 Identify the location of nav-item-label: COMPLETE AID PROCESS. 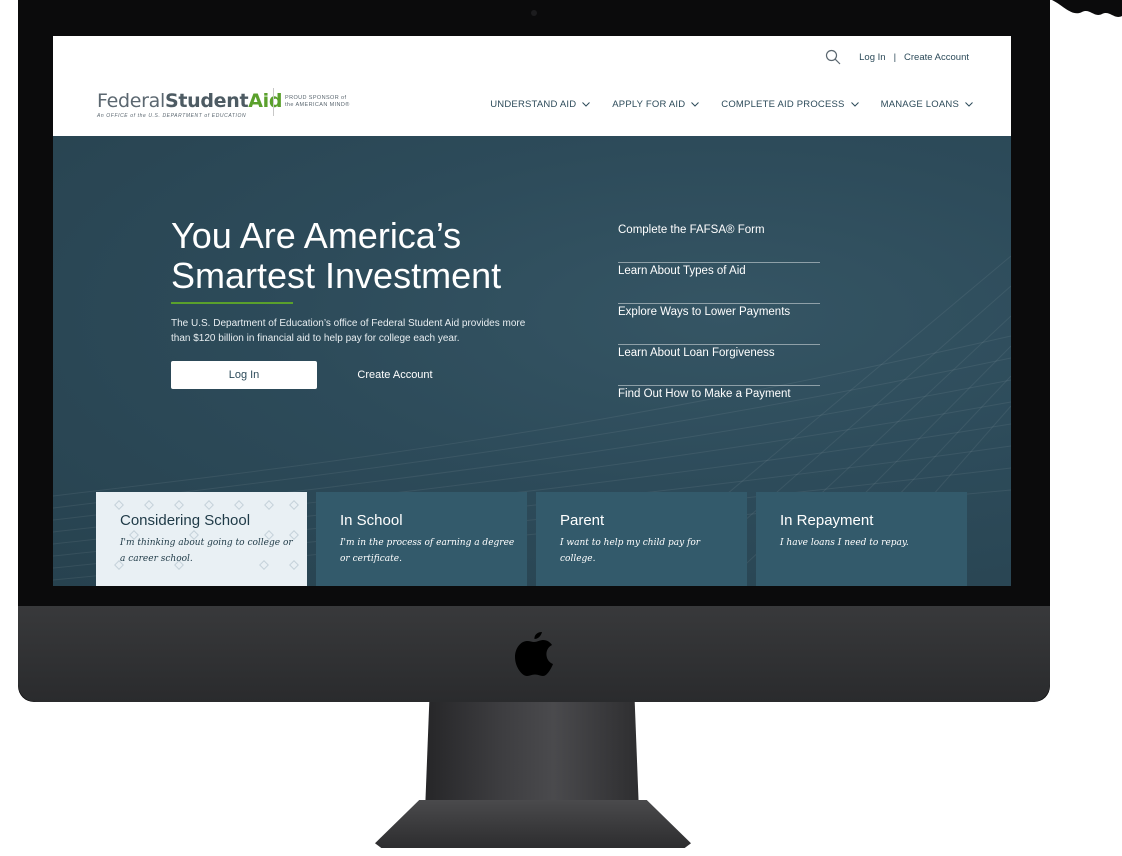
(783, 104).